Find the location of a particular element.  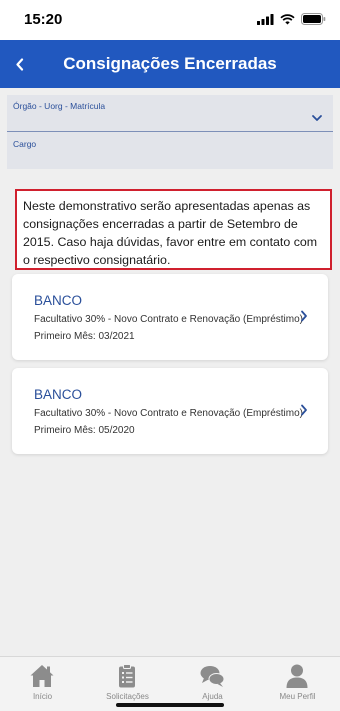

tab-label: Solicitações is located at coordinates (127, 696).